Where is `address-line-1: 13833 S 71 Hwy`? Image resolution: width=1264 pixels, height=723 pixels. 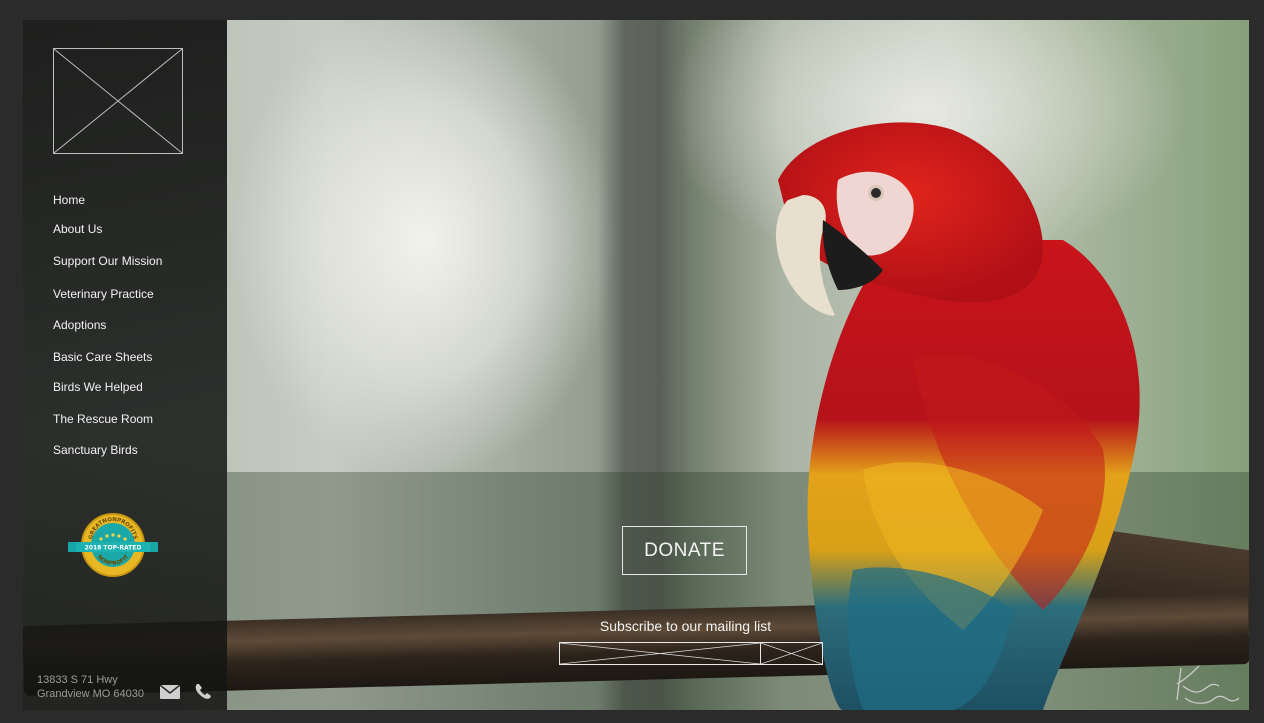 address-line-1: 13833 S 71 Hwy is located at coordinates (77, 680).